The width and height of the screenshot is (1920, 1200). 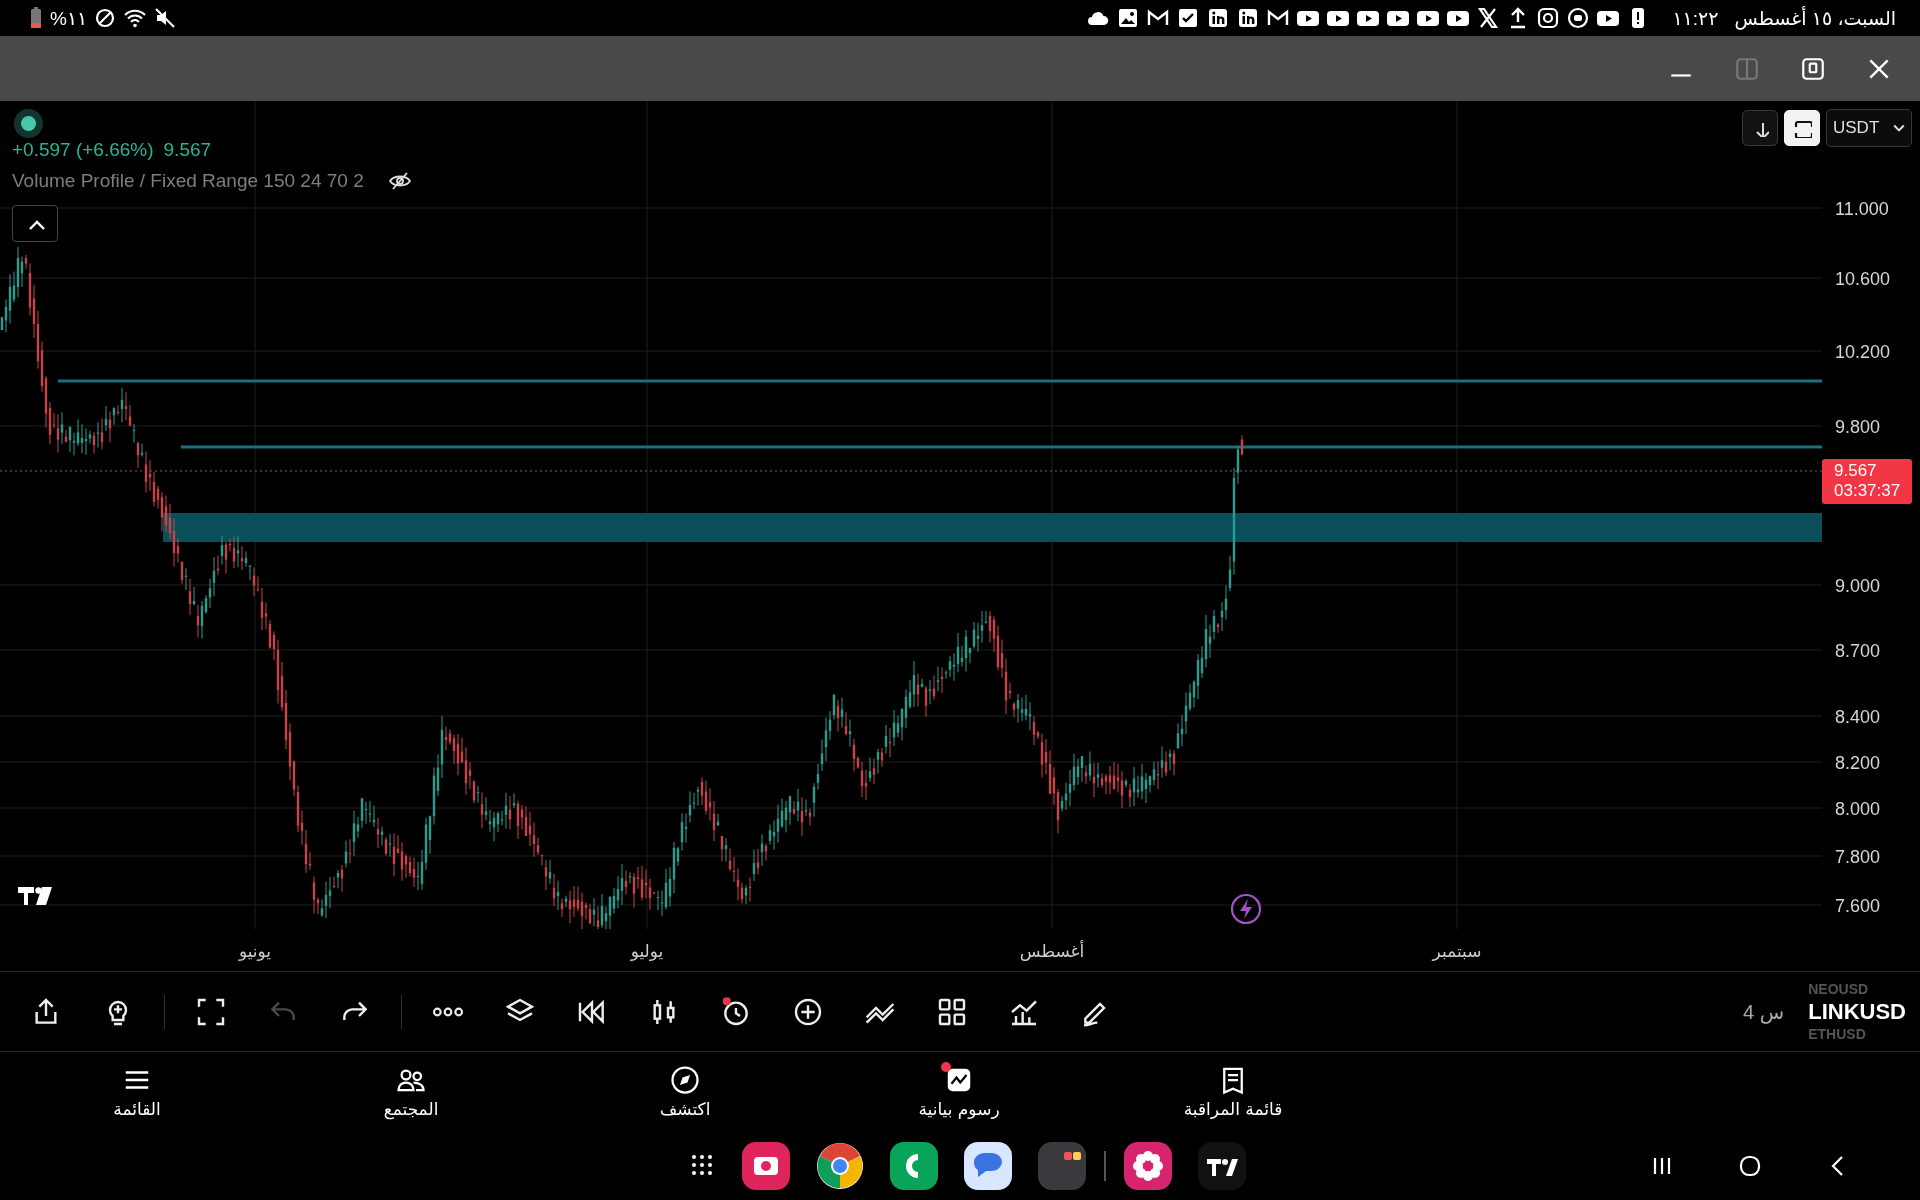 I want to click on nav-tab: القائمة, so click(x=137, y=1092).